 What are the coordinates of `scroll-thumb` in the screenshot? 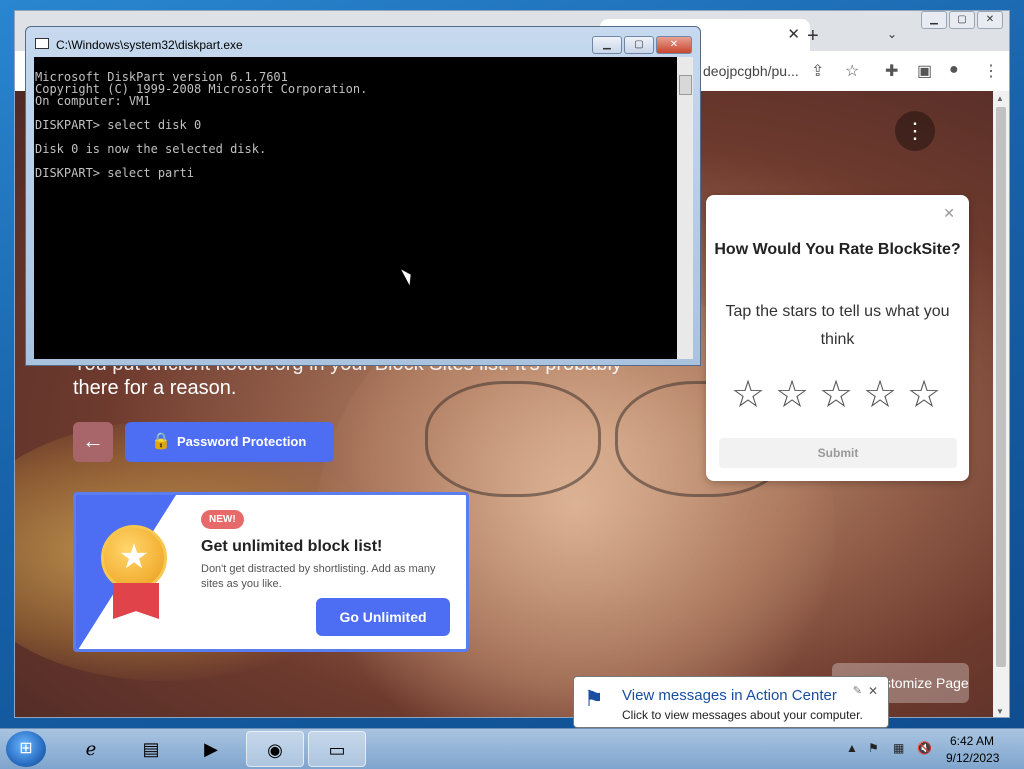 It's located at (1001, 387).